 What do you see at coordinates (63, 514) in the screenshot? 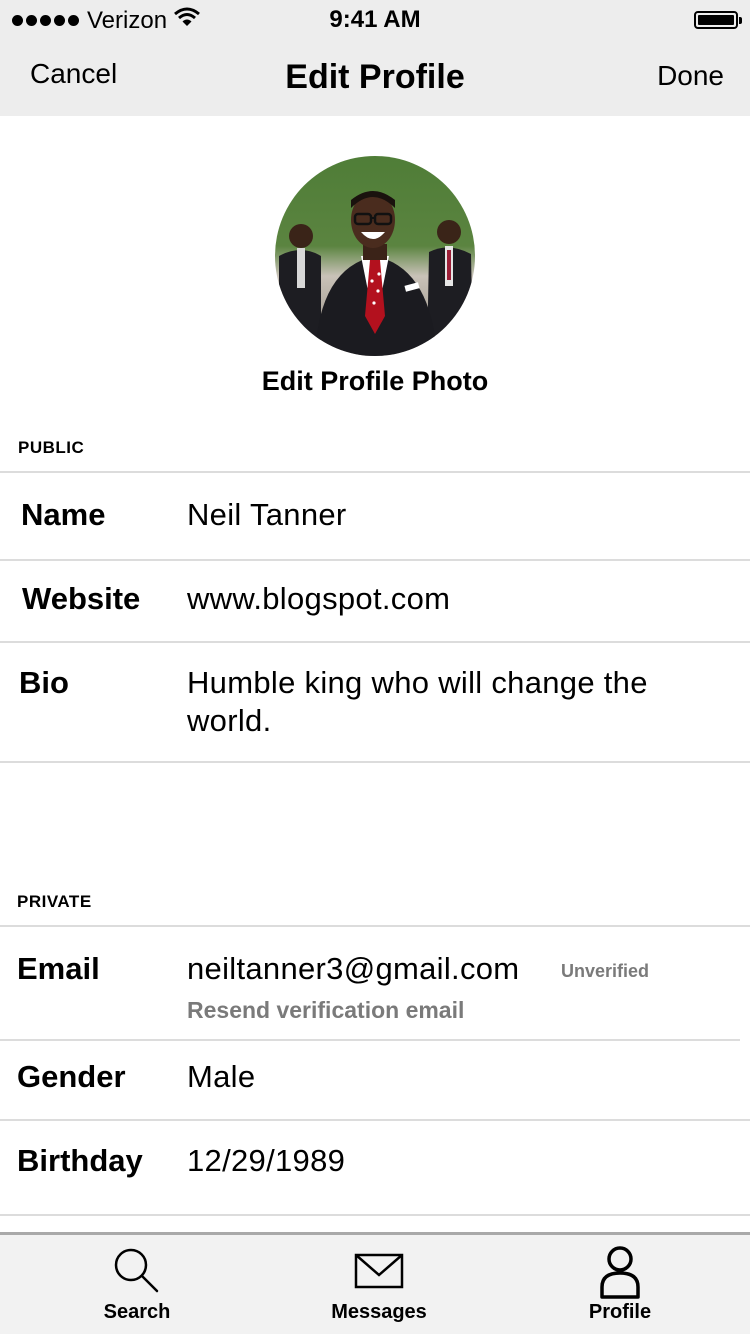
I see `name-label: Name` at bounding box center [63, 514].